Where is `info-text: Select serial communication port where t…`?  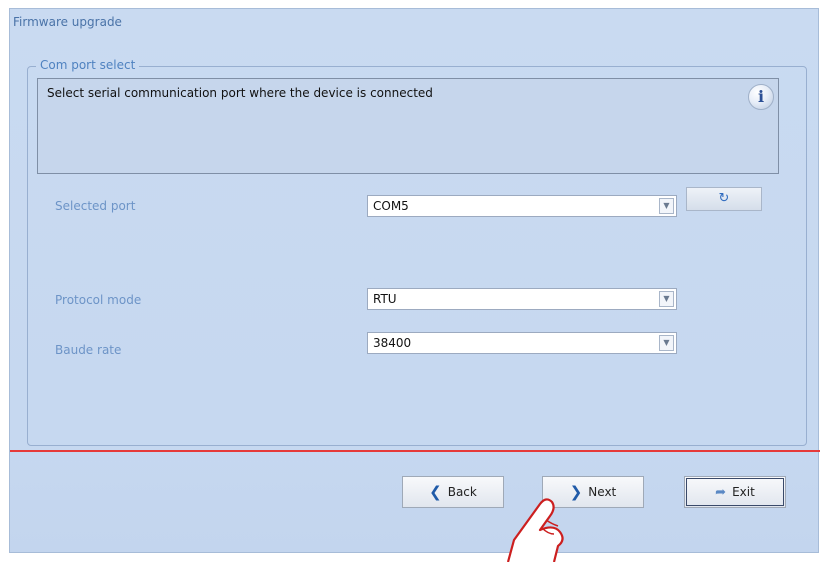
info-text: Select serial communication port where t… is located at coordinates (240, 93).